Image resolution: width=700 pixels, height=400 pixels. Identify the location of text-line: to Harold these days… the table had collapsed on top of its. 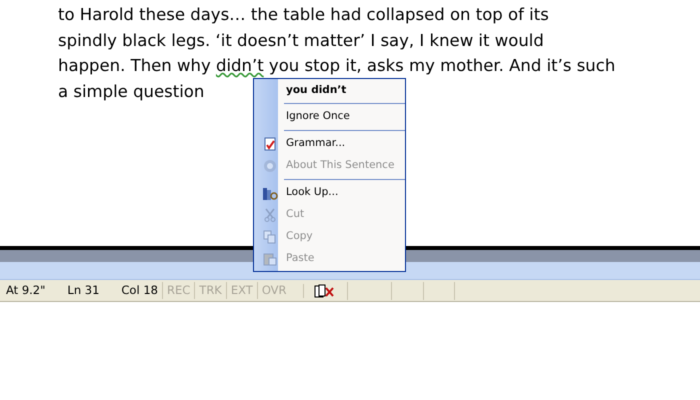
(303, 14).